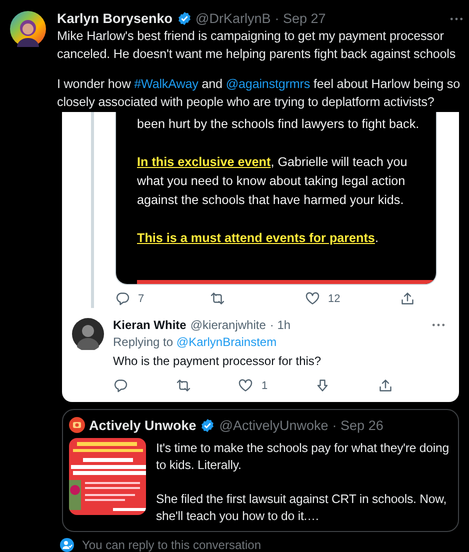 Image resolution: width=469 pixels, height=552 pixels. What do you see at coordinates (259, 93) in the screenshot?
I see `tweet-text: I wonder how #WalkAway and @againstgrmrs feel about Harlow being so closely associated with people who are trying to deplatform activists?` at bounding box center [259, 93].